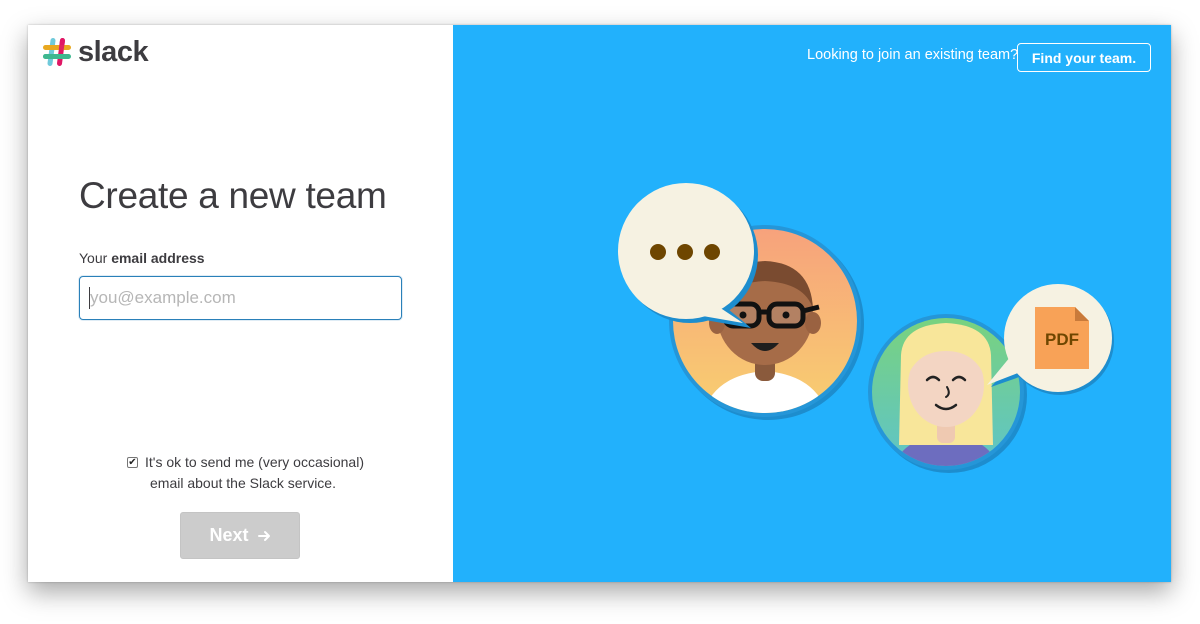 This screenshot has width=1200, height=624. I want to click on text-caret, so click(89, 298).